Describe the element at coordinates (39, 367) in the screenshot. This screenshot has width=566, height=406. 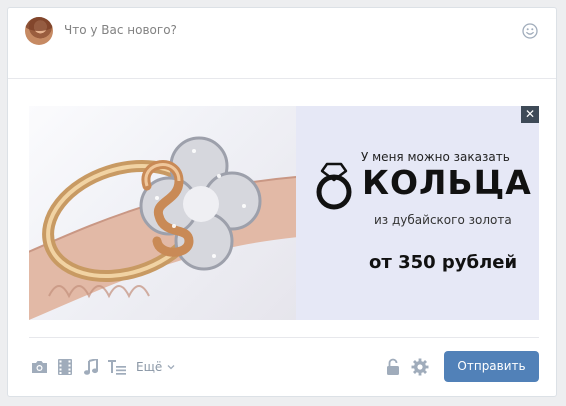
I see `camera-icon` at that location.